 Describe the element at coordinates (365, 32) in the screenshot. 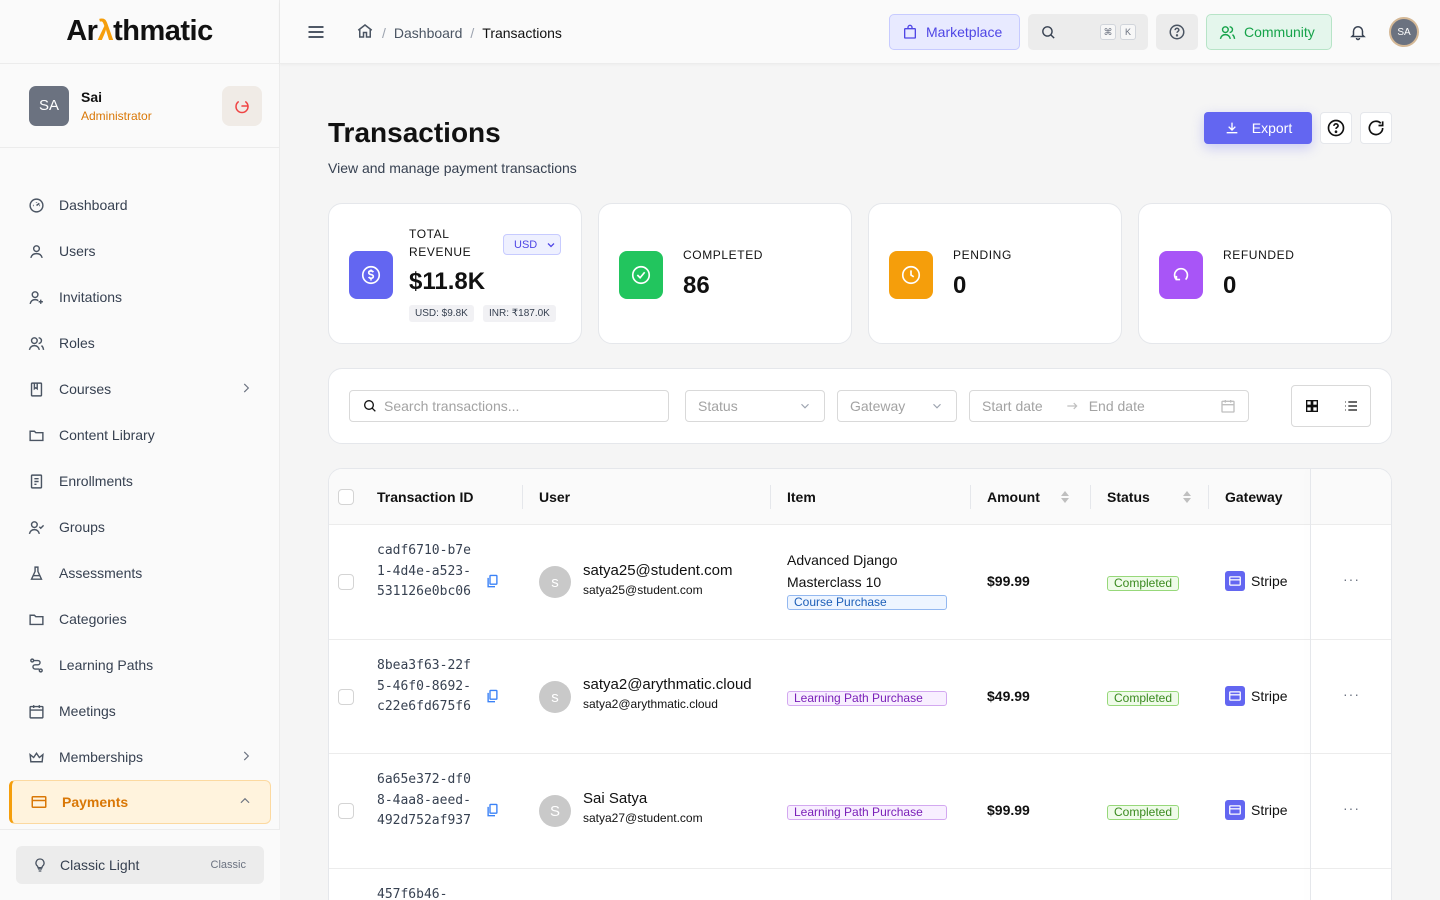

I see `home-icon` at that location.